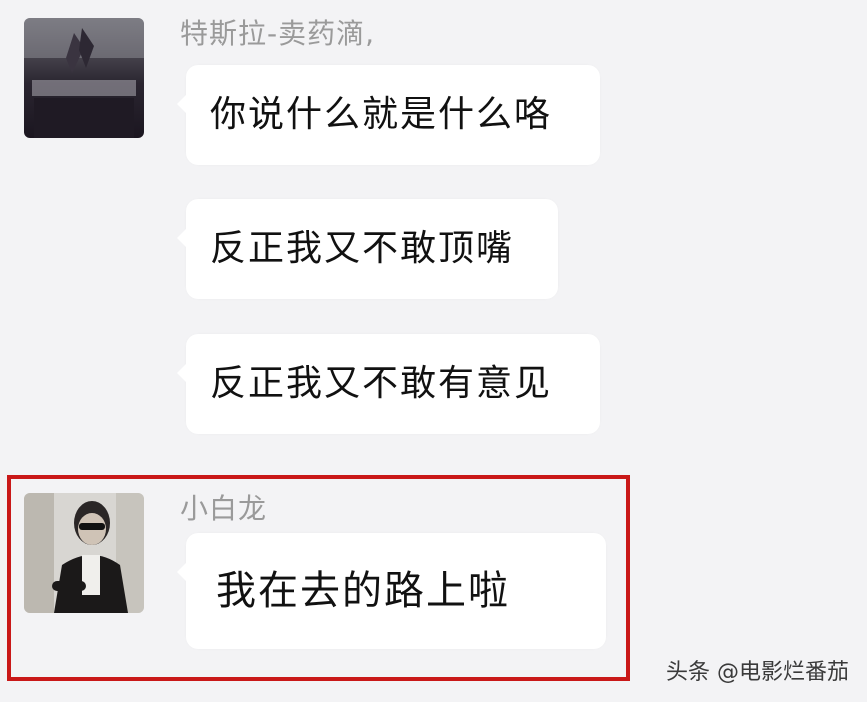  What do you see at coordinates (381, 114) in the screenshot?
I see `message-text: 你说什么就是什么咯` at bounding box center [381, 114].